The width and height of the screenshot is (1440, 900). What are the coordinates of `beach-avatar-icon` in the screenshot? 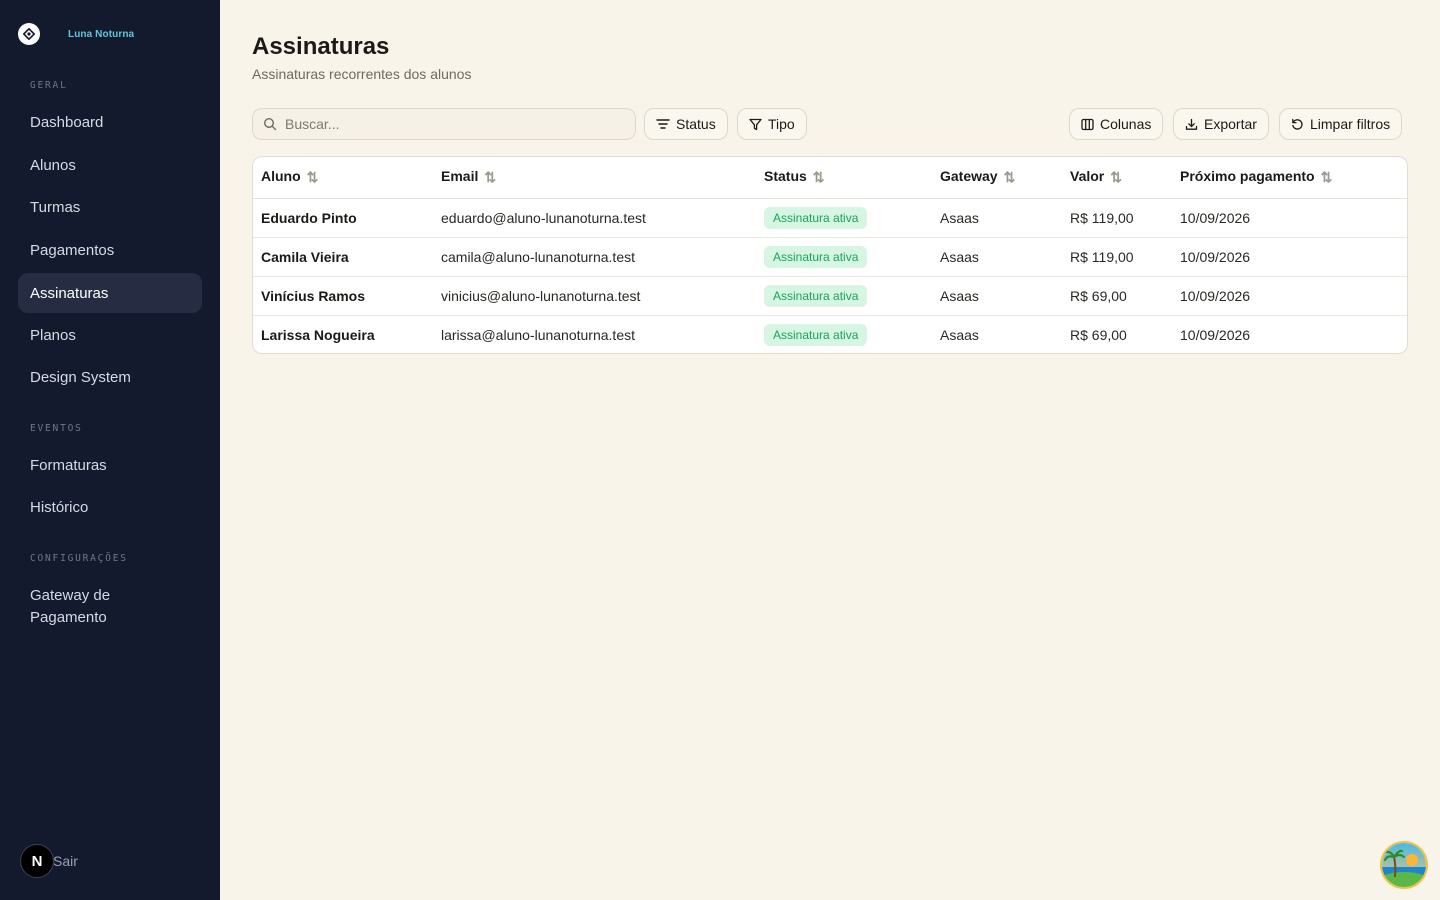 It's located at (1404, 865).